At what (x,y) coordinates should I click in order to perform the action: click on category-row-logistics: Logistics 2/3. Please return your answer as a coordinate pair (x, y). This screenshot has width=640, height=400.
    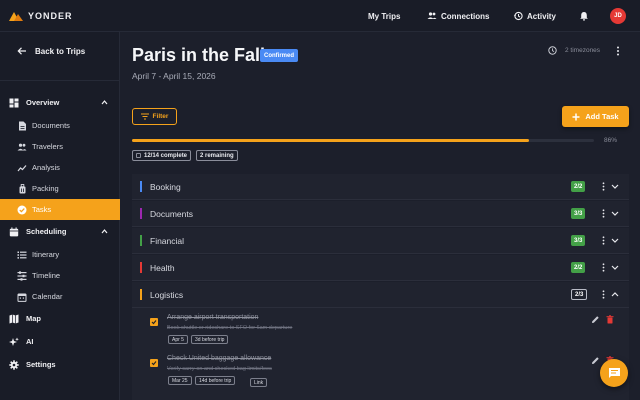
    Looking at the image, I should click on (380, 295).